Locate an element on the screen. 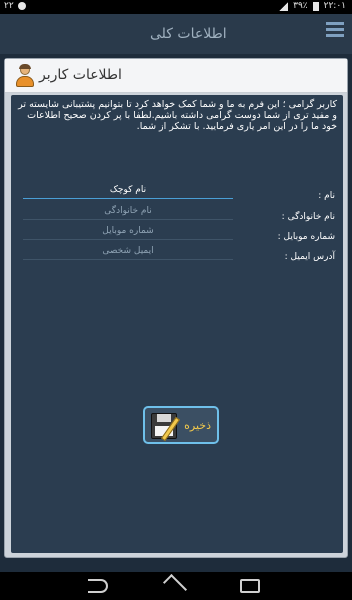 The image size is (352, 600). dialog-title: اطلاعات کاربر is located at coordinates (80, 75).